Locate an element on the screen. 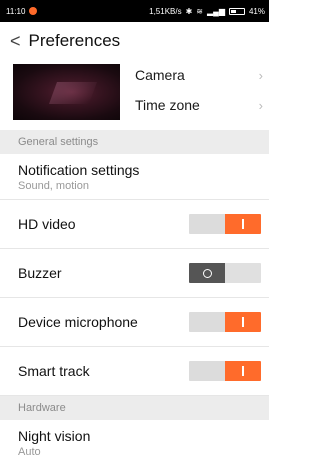 This screenshot has height=475, width=320. device-microphone-row: Device microphone is located at coordinates (134, 322).